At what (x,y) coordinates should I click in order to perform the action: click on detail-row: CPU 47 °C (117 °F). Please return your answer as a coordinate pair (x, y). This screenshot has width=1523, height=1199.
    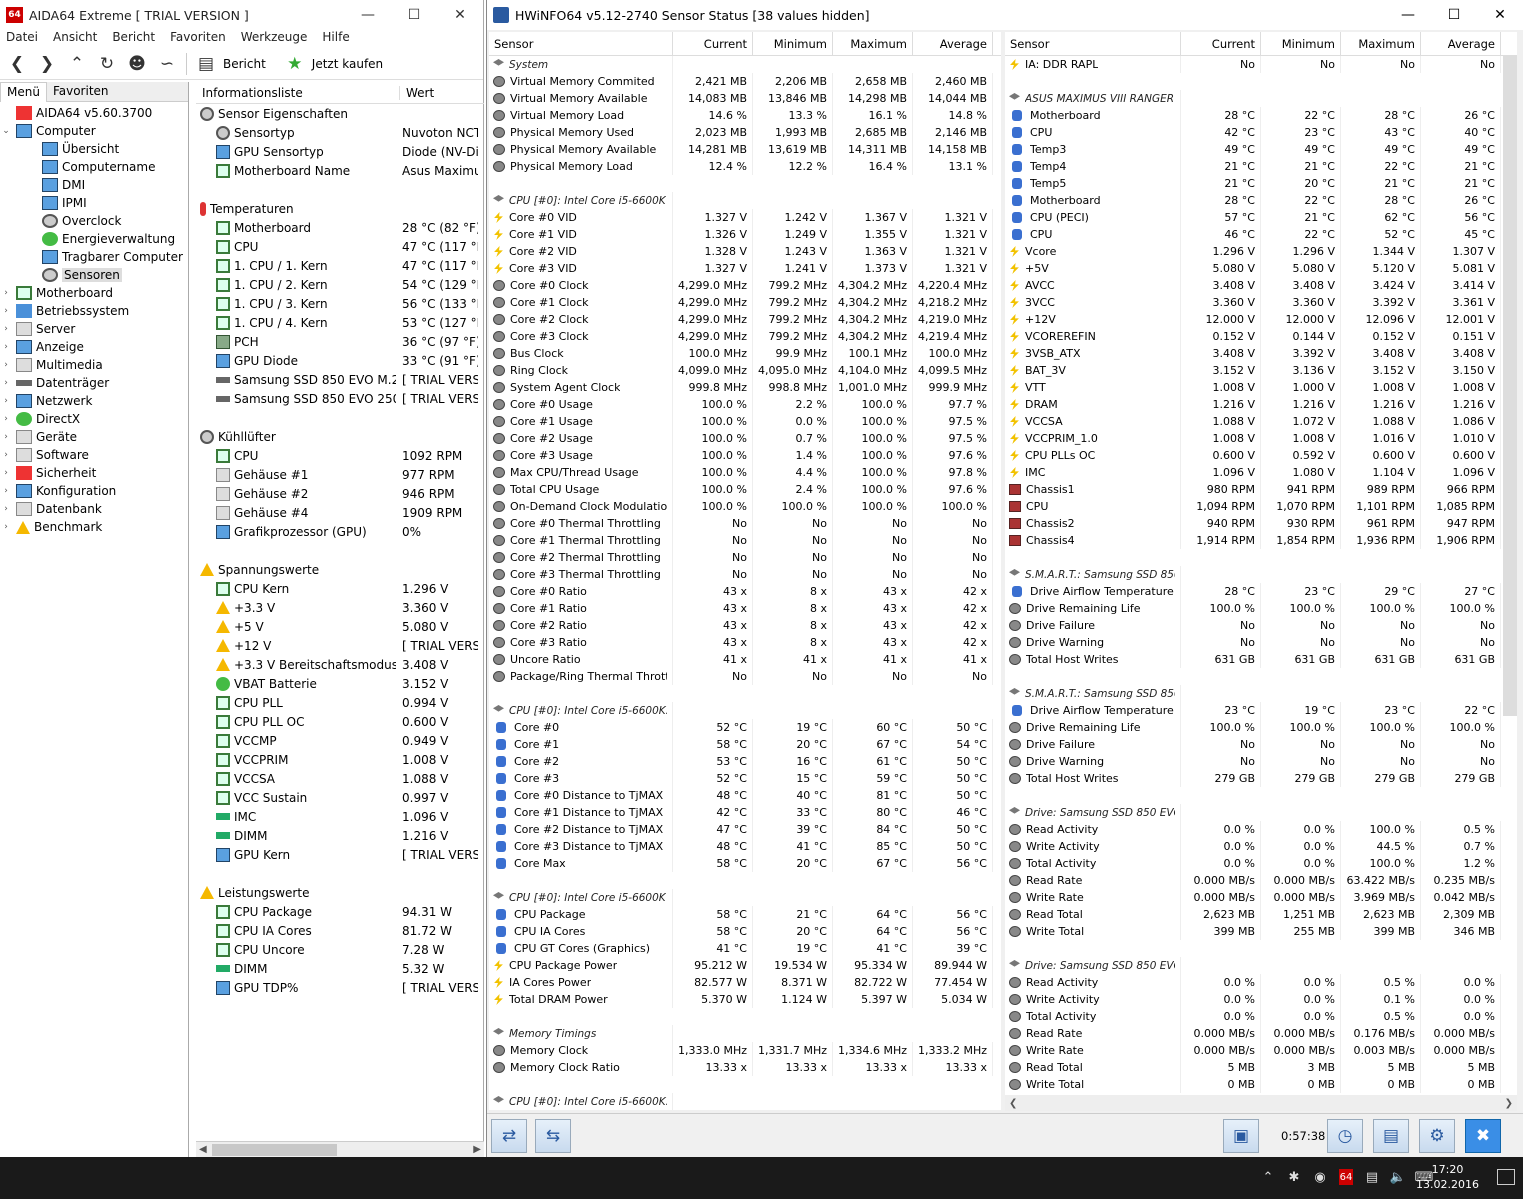
    Looking at the image, I should click on (340, 246).